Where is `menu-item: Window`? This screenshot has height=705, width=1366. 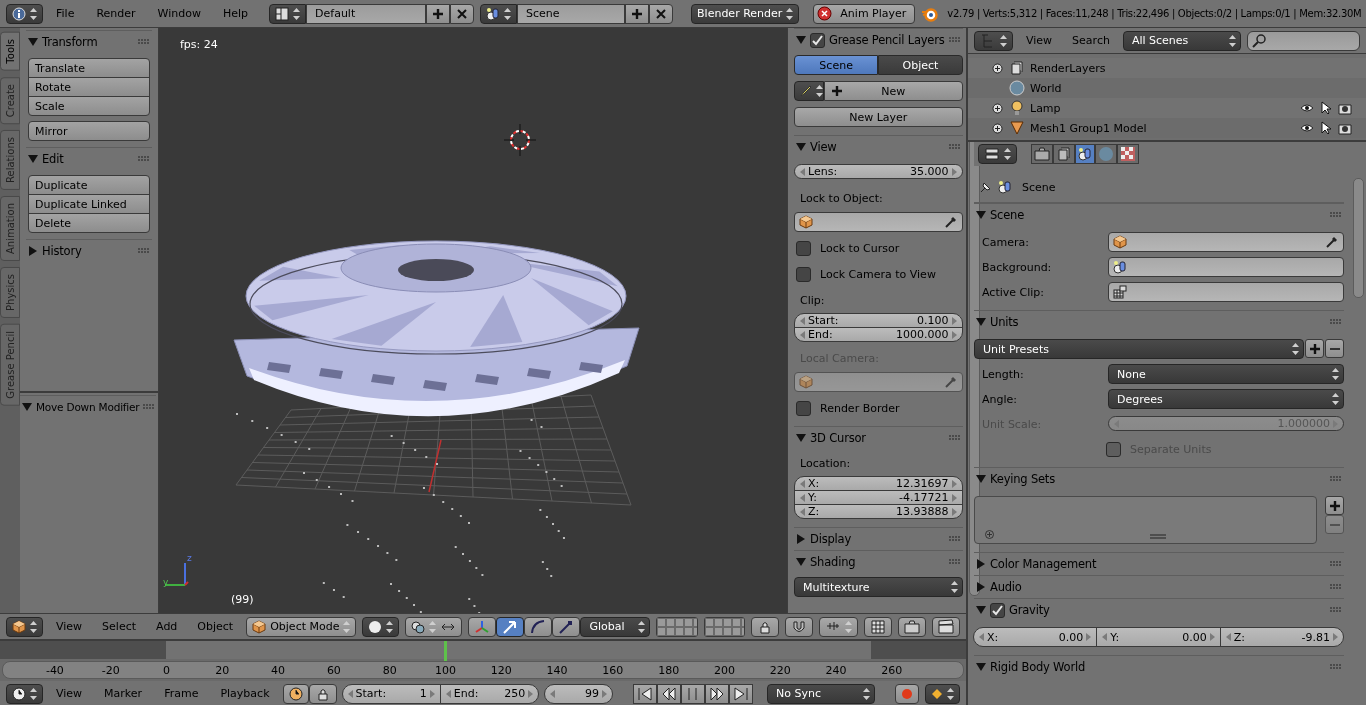 menu-item: Window is located at coordinates (179, 13).